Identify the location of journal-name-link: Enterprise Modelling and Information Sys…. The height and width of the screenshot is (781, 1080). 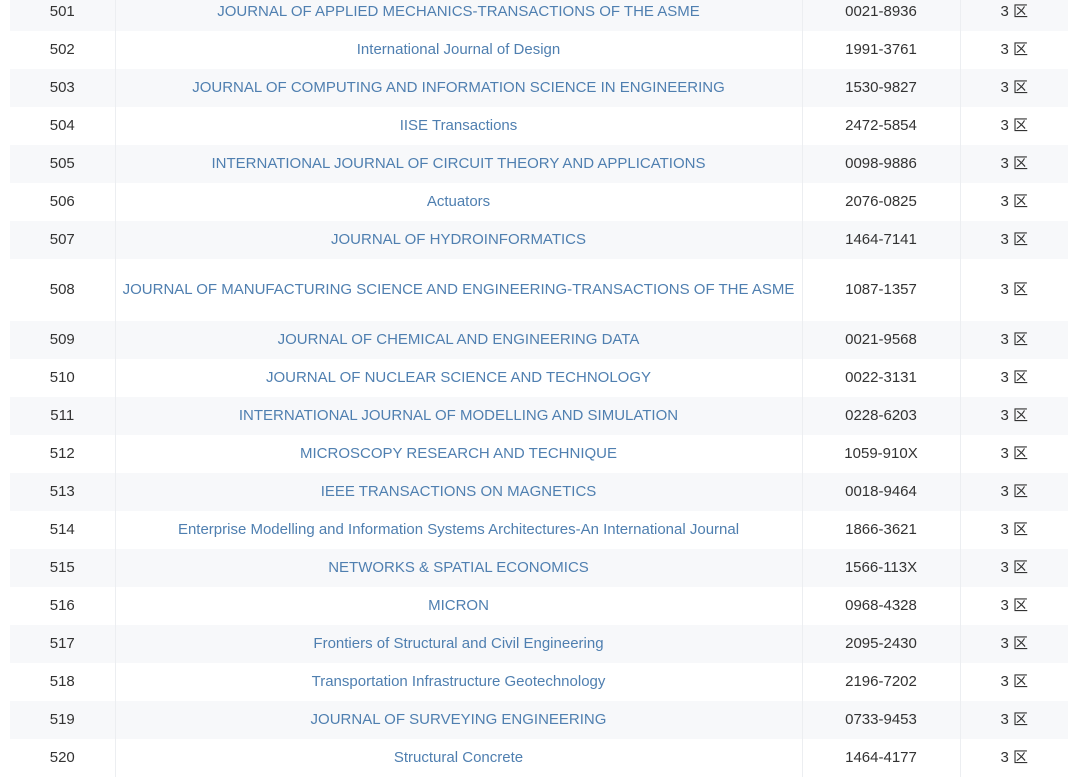
(458, 529).